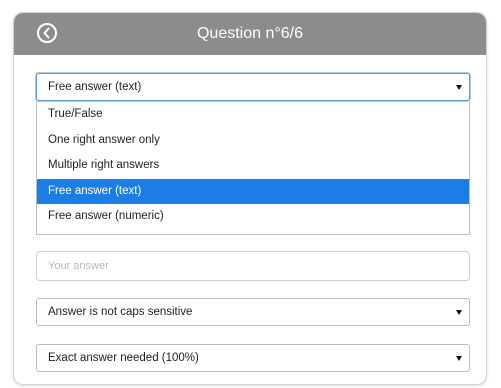 The image size is (501, 388). I want to click on page-title: Question n°6/6, so click(250, 33).